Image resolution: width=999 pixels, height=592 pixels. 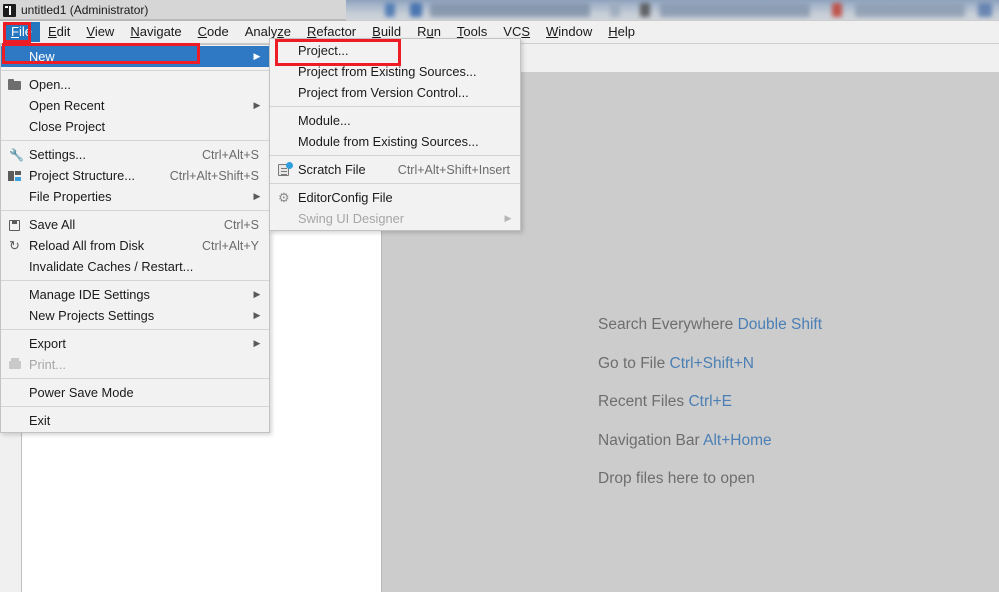 What do you see at coordinates (135, 343) in the screenshot?
I see `menu-item-export: Export ▶` at bounding box center [135, 343].